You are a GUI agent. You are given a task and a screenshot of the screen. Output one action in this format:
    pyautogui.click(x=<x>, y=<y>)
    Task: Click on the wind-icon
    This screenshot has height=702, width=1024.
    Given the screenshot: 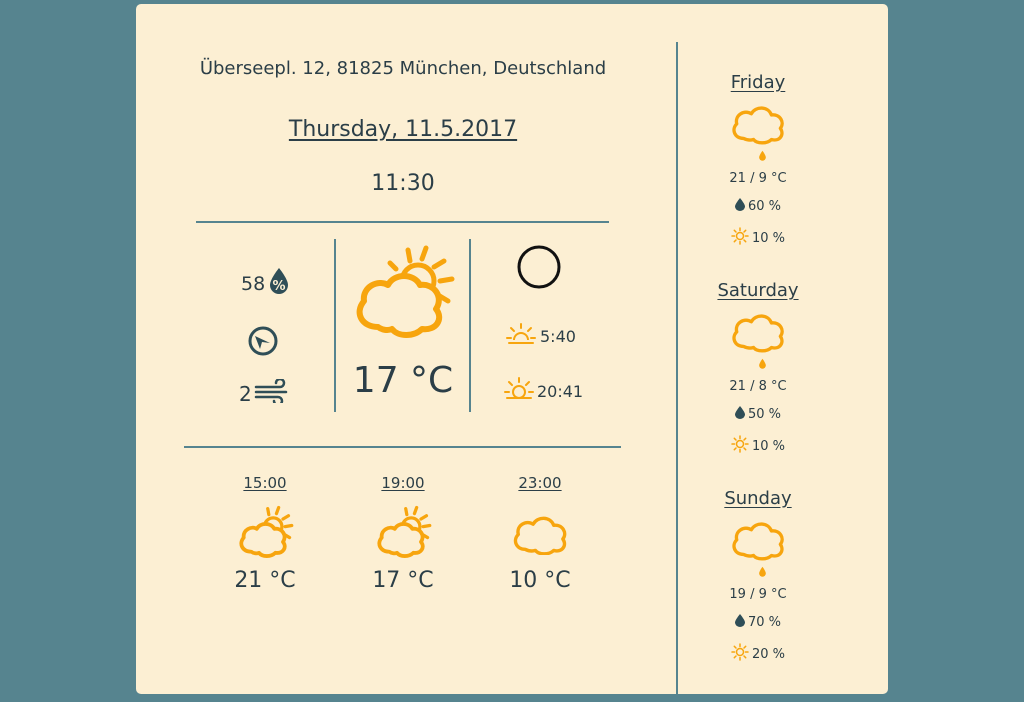 What is the action you would take?
    pyautogui.click(x=273, y=392)
    